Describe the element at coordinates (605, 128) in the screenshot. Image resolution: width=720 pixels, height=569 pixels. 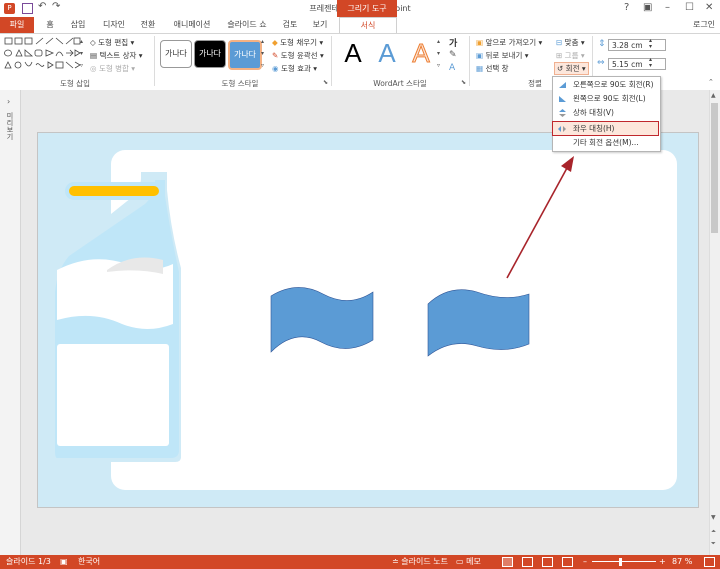
I see `flip-horizontal: 좌우 대칭(H)` at that location.